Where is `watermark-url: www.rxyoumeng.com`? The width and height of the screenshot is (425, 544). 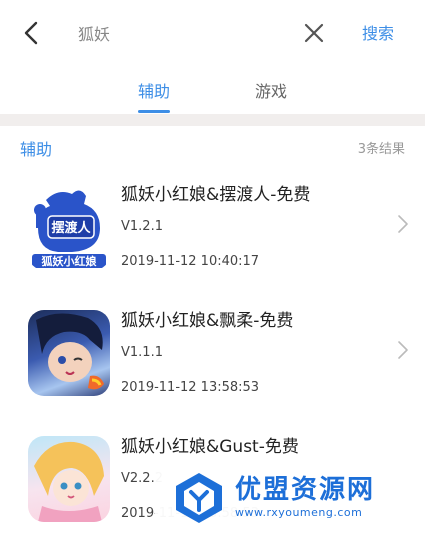
watermark-url: www.rxyoumeng.com is located at coordinates (299, 512).